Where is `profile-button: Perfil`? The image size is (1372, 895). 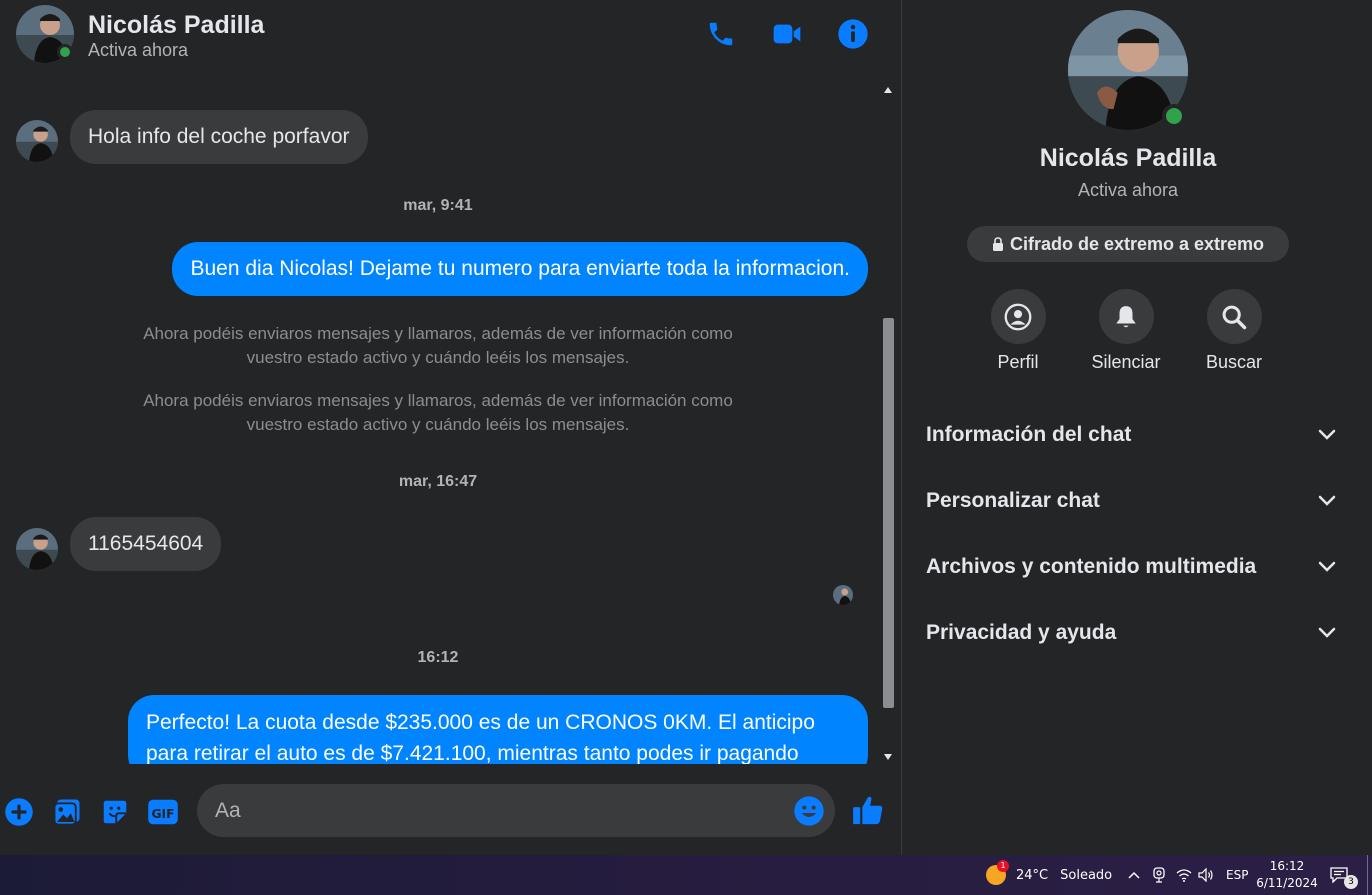
profile-button: Perfil is located at coordinates (1018, 331).